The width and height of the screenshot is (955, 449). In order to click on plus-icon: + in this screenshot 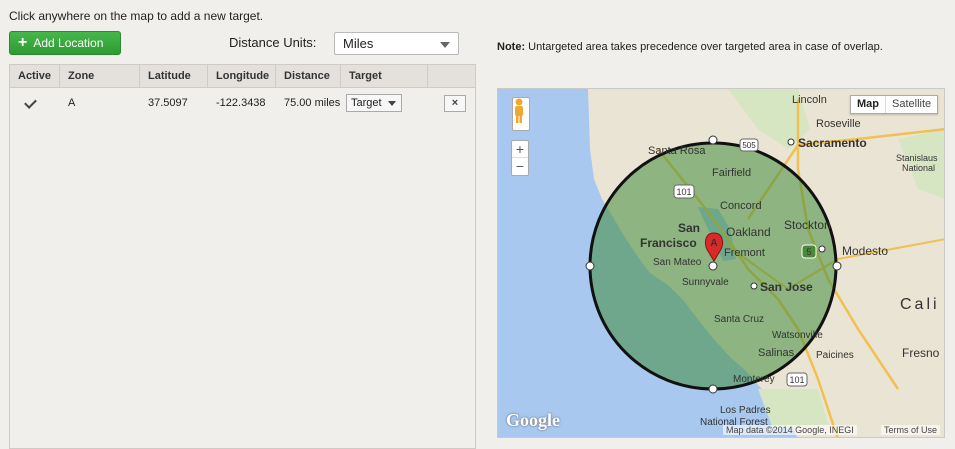, I will do `click(23, 42)`.